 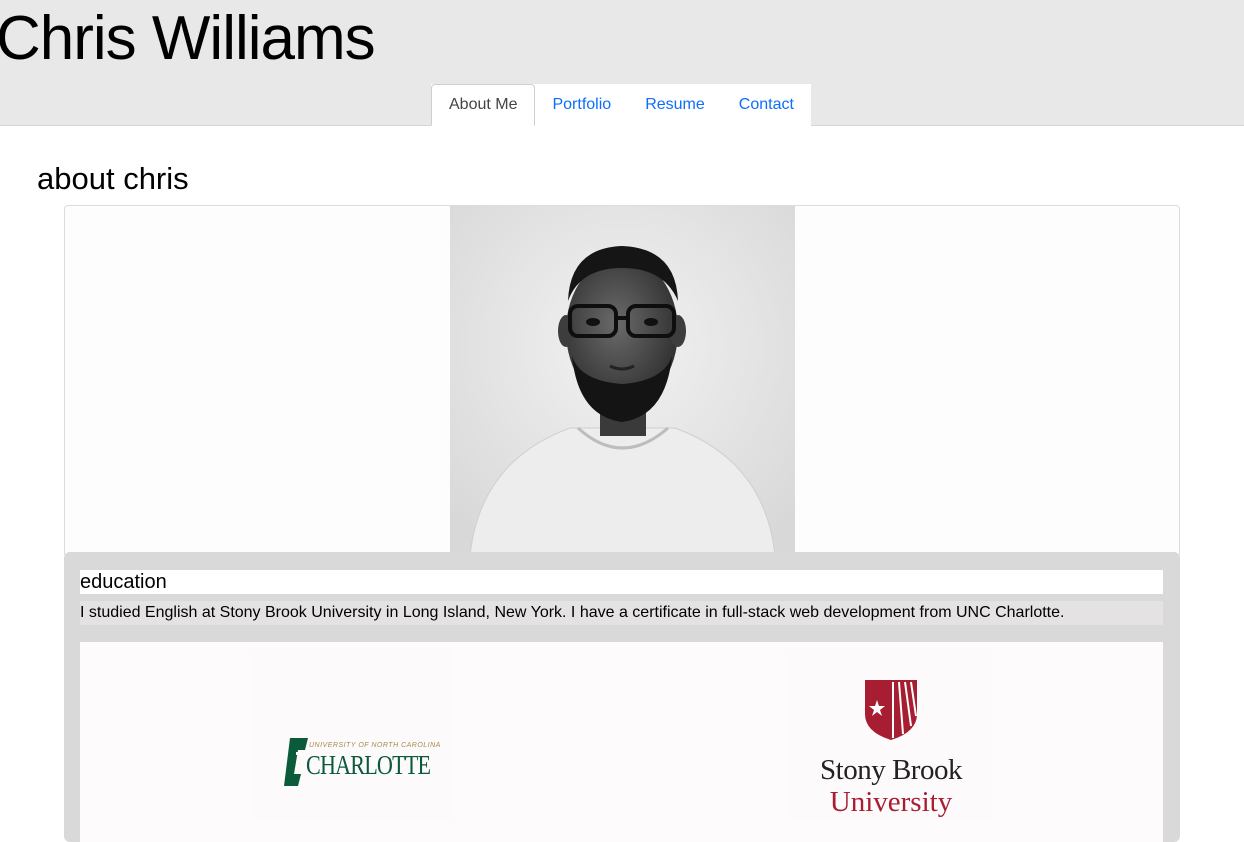 I want to click on portrait-illustration, so click(x=622, y=380).